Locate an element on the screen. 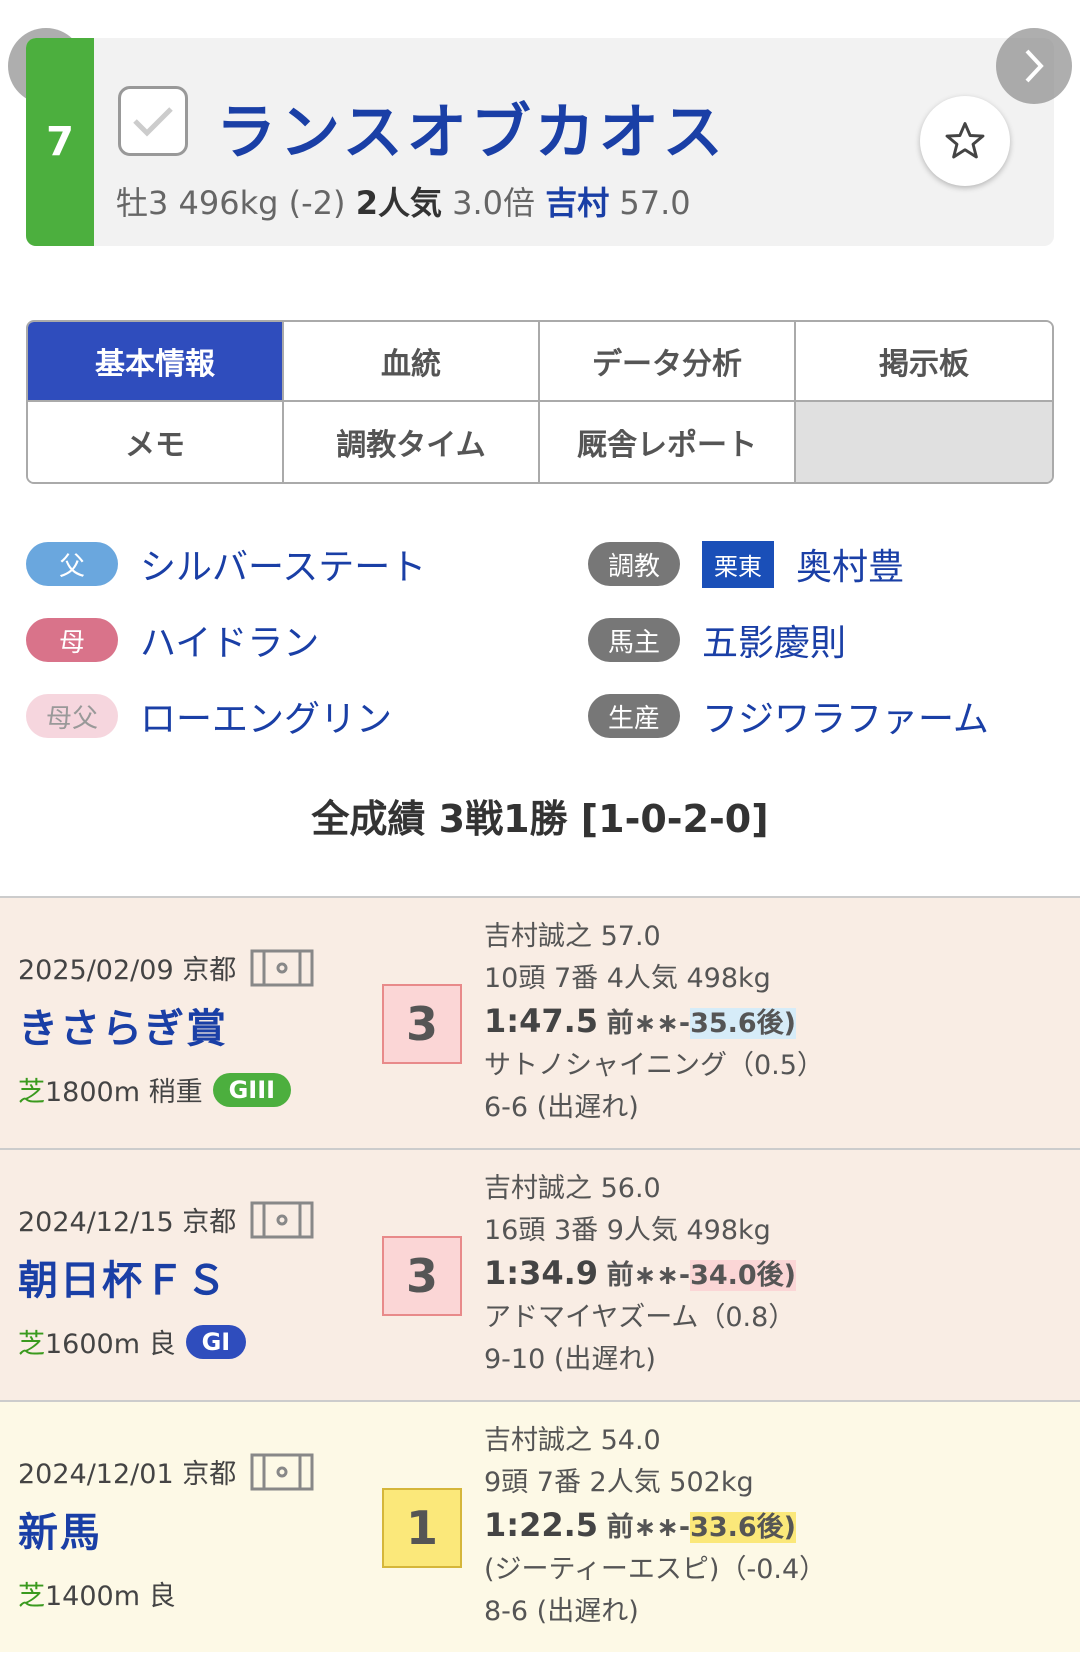 This screenshot has width=1080, height=1658. next-horse-button is located at coordinates (1034, 66).